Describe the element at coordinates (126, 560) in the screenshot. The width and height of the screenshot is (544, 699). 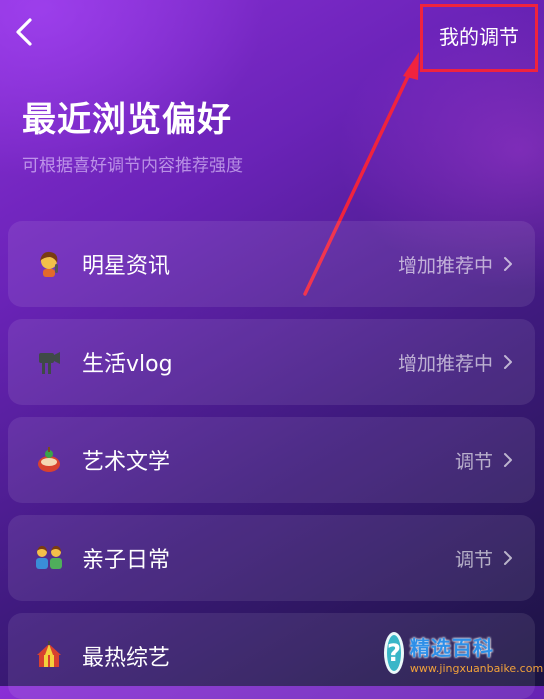
I see `item-label: 亲子日常` at that location.